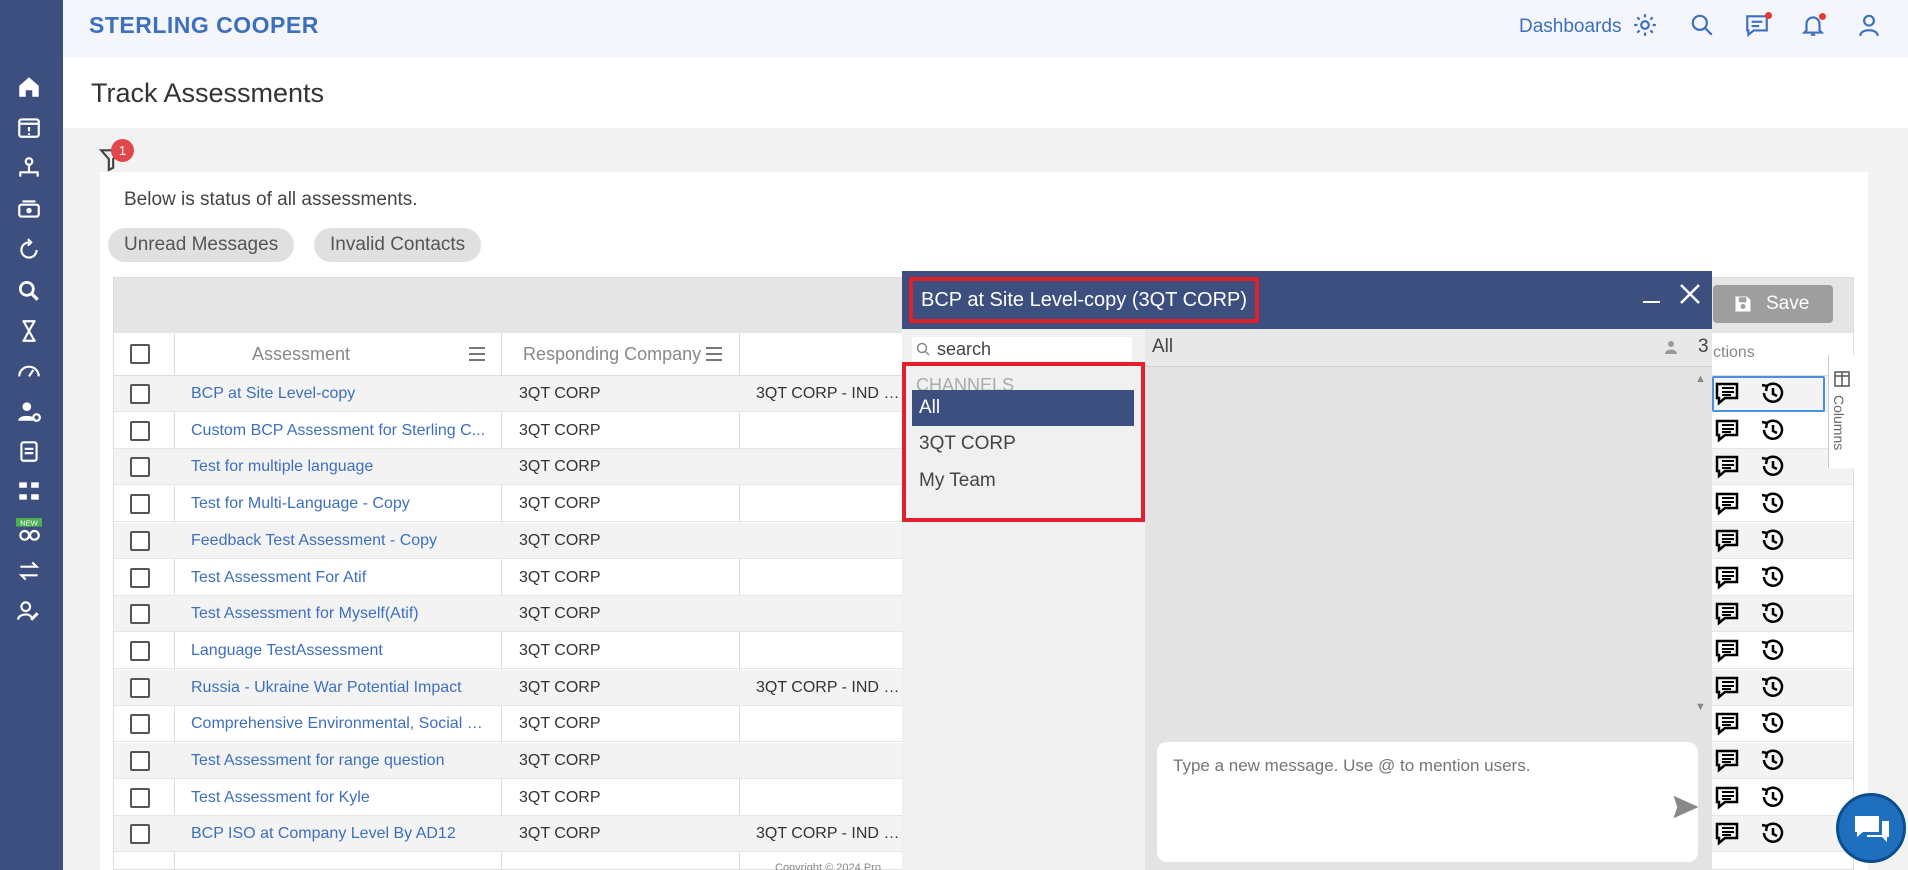  I want to click on hierarchy-icon, so click(29, 491).